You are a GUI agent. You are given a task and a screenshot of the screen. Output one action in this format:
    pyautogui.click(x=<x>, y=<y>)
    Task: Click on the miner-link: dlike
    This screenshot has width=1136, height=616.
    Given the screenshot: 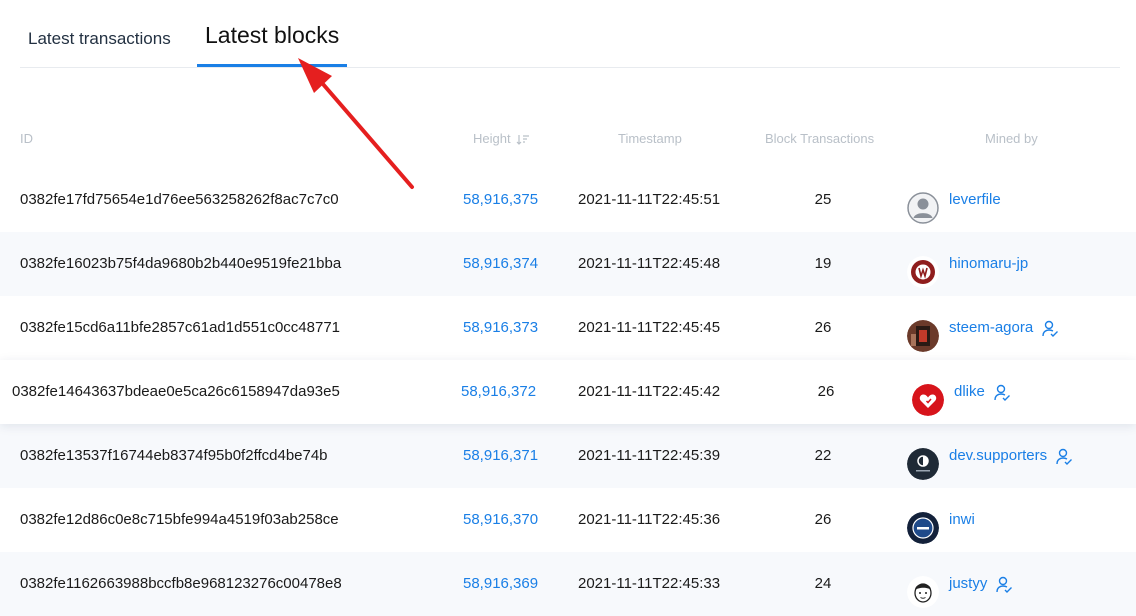 What is the action you would take?
    pyautogui.click(x=969, y=392)
    